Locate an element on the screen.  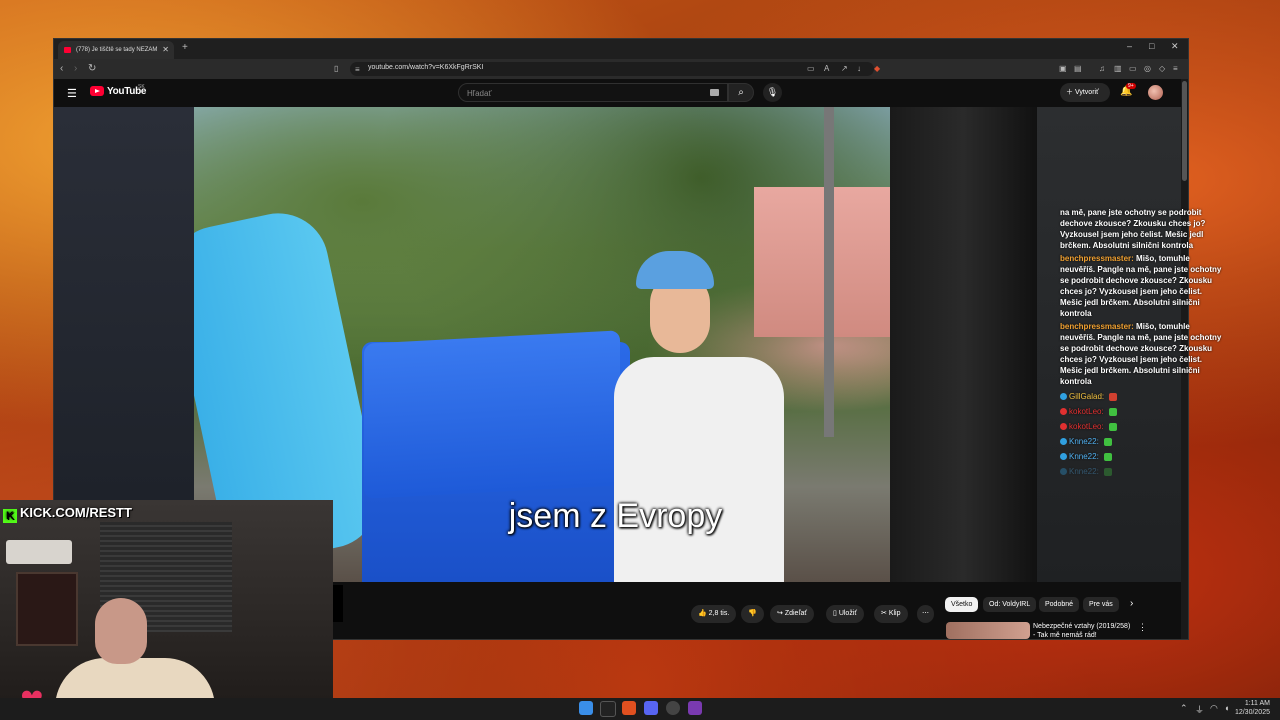
brave-browser-icon is located at coordinates (629, 708).